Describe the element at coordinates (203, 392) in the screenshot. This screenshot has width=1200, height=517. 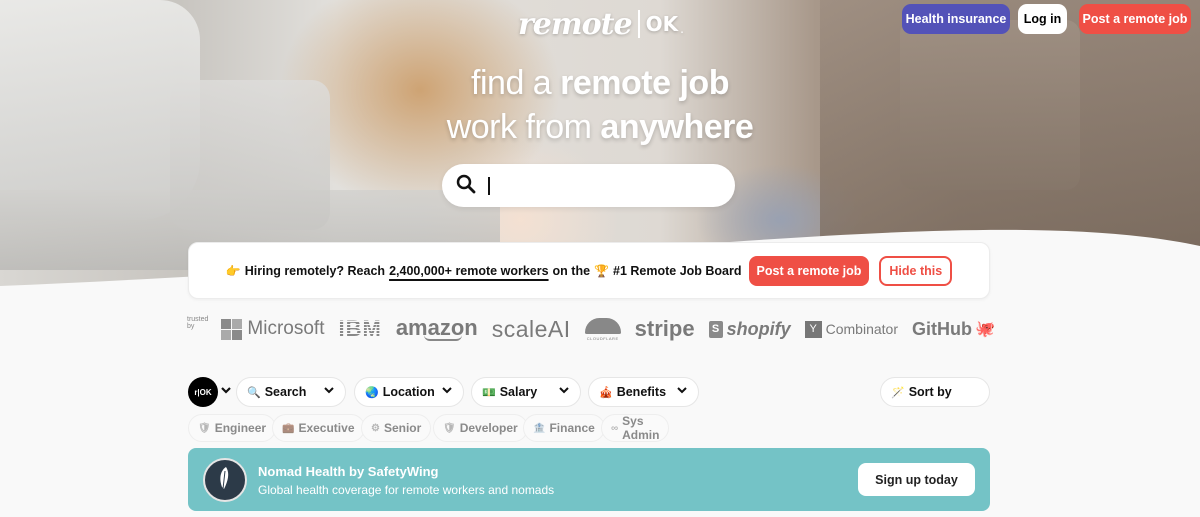
I see `remoteok-menu-logo: r|OK` at that location.